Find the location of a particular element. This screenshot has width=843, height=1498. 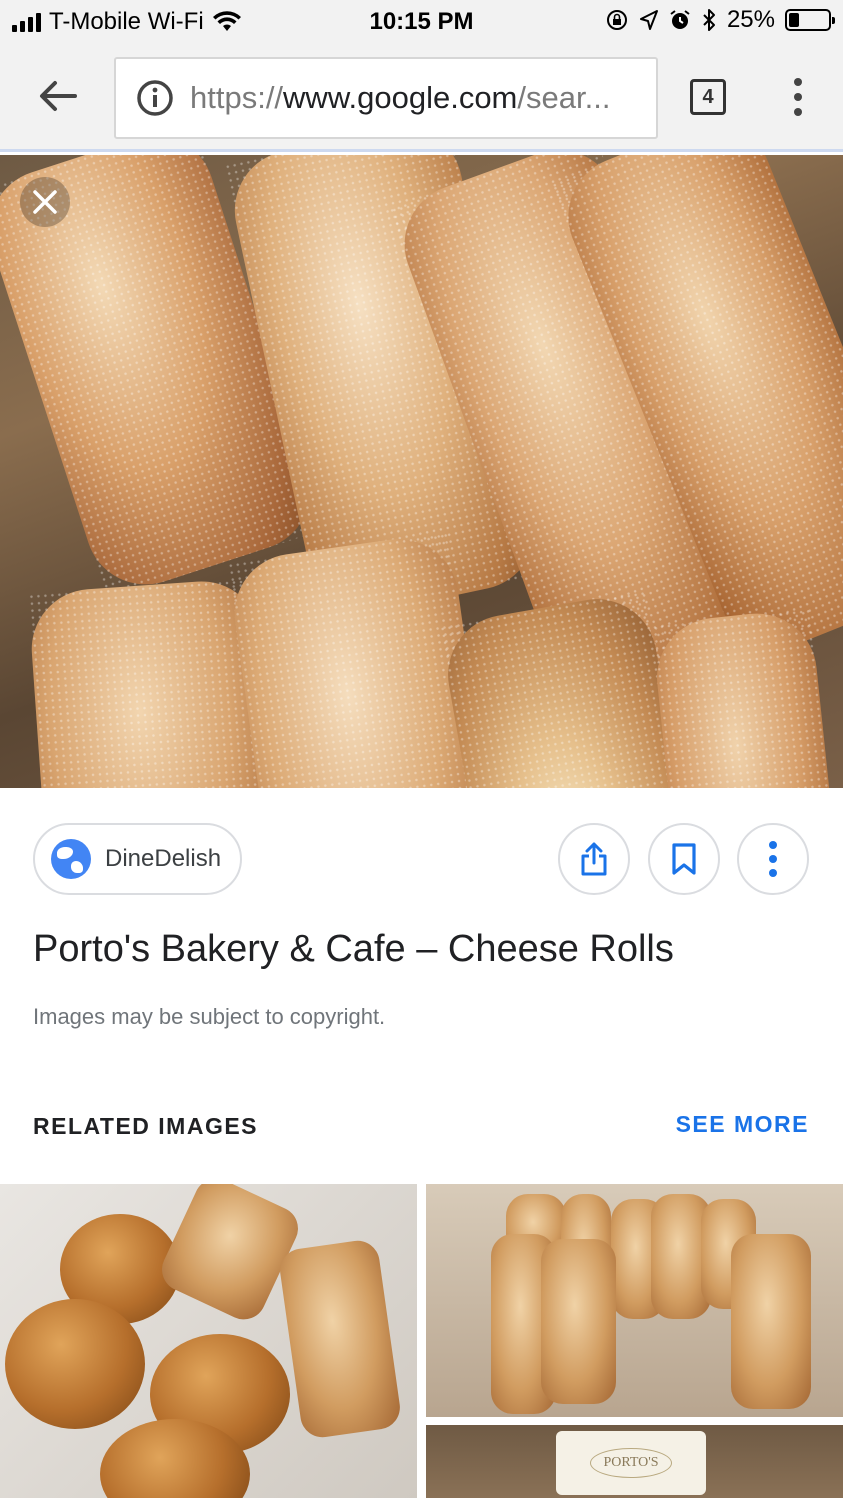

close-icon is located at coordinates (45, 202).